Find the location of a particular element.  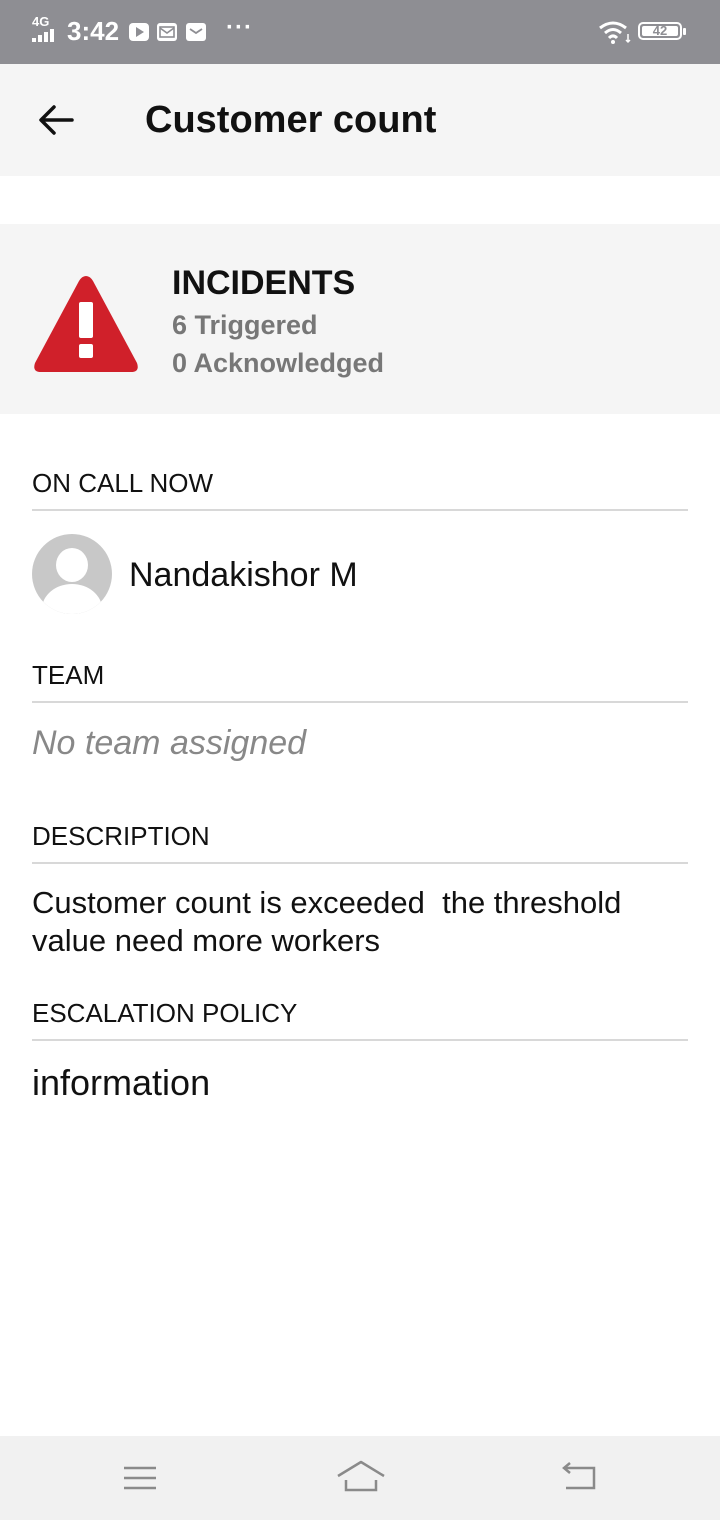

menu-icon is located at coordinates (140, 1478).